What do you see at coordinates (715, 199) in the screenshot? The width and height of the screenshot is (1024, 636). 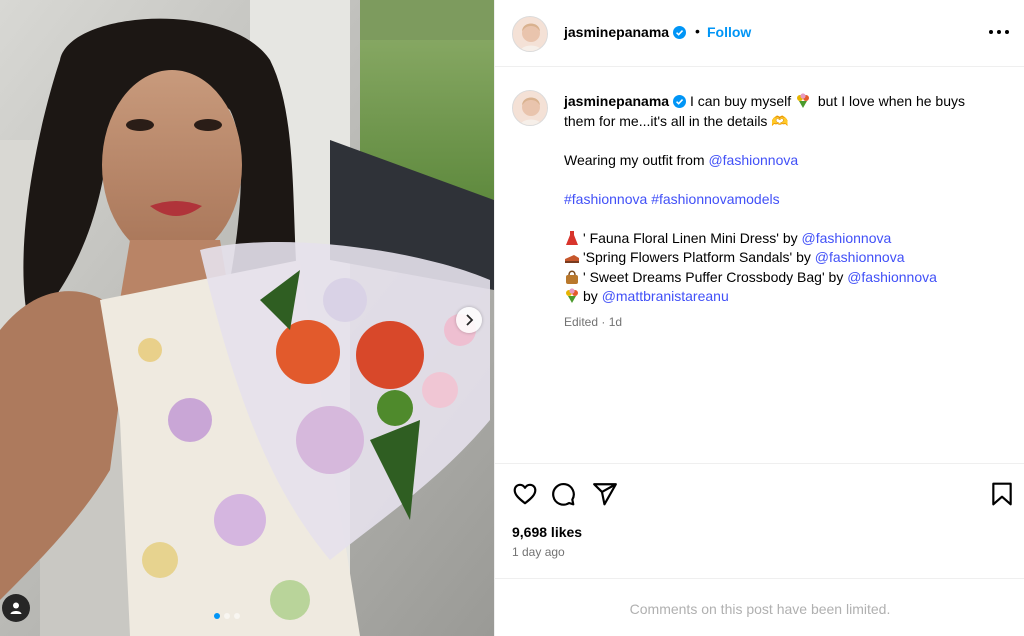 I see `hashtag-link: #fashionnovamodels` at bounding box center [715, 199].